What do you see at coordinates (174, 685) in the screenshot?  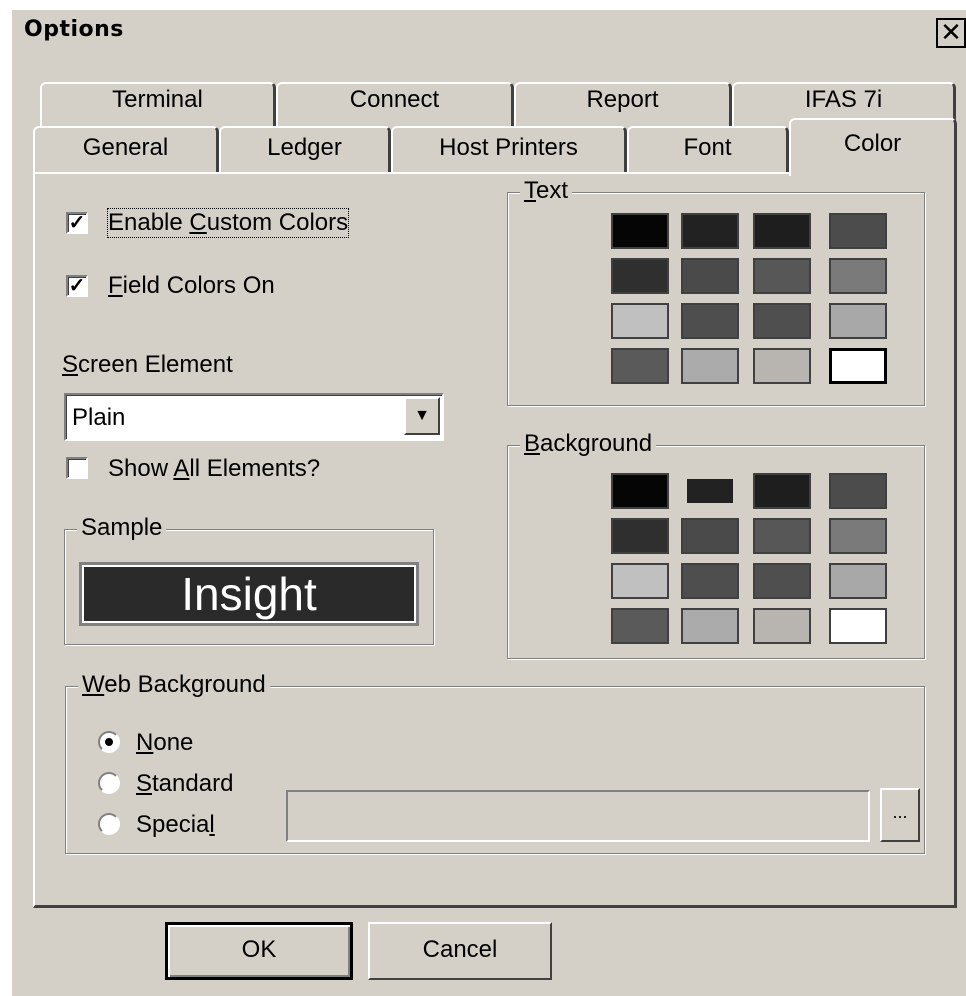 I see `web-background-group-title: Web Background` at bounding box center [174, 685].